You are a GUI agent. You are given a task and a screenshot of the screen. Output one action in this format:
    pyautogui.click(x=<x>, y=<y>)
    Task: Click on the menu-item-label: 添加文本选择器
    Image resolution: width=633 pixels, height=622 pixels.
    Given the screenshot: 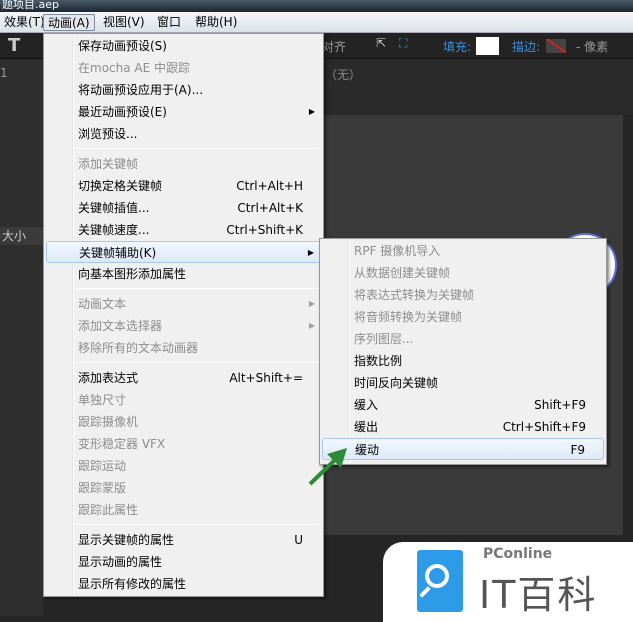 What is the action you would take?
    pyautogui.click(x=120, y=326)
    